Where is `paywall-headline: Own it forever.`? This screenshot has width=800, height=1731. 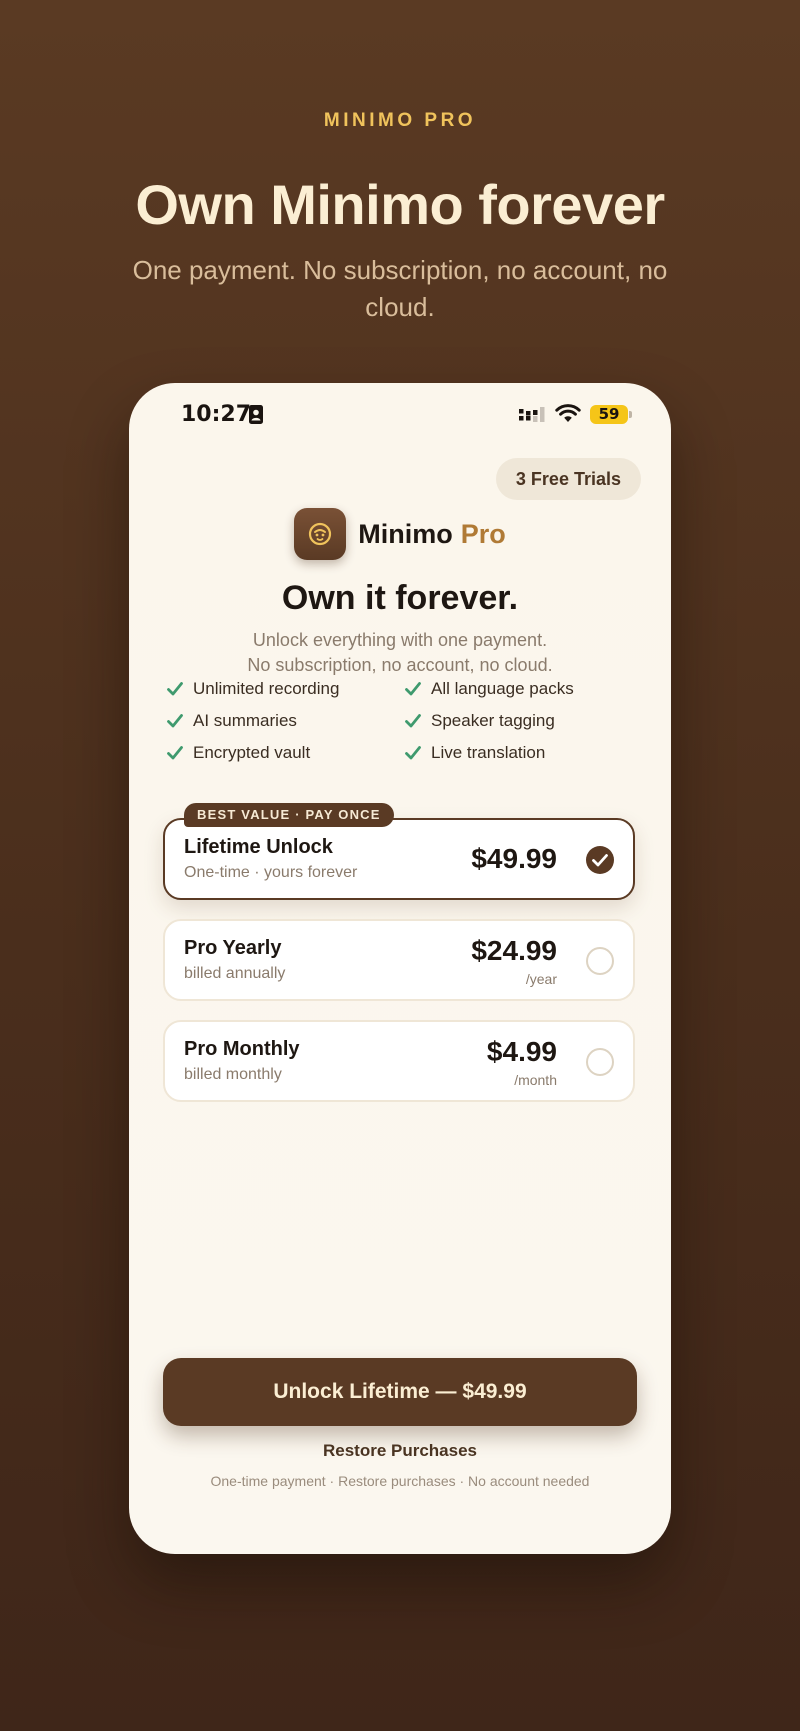 paywall-headline: Own it forever. is located at coordinates (400, 598).